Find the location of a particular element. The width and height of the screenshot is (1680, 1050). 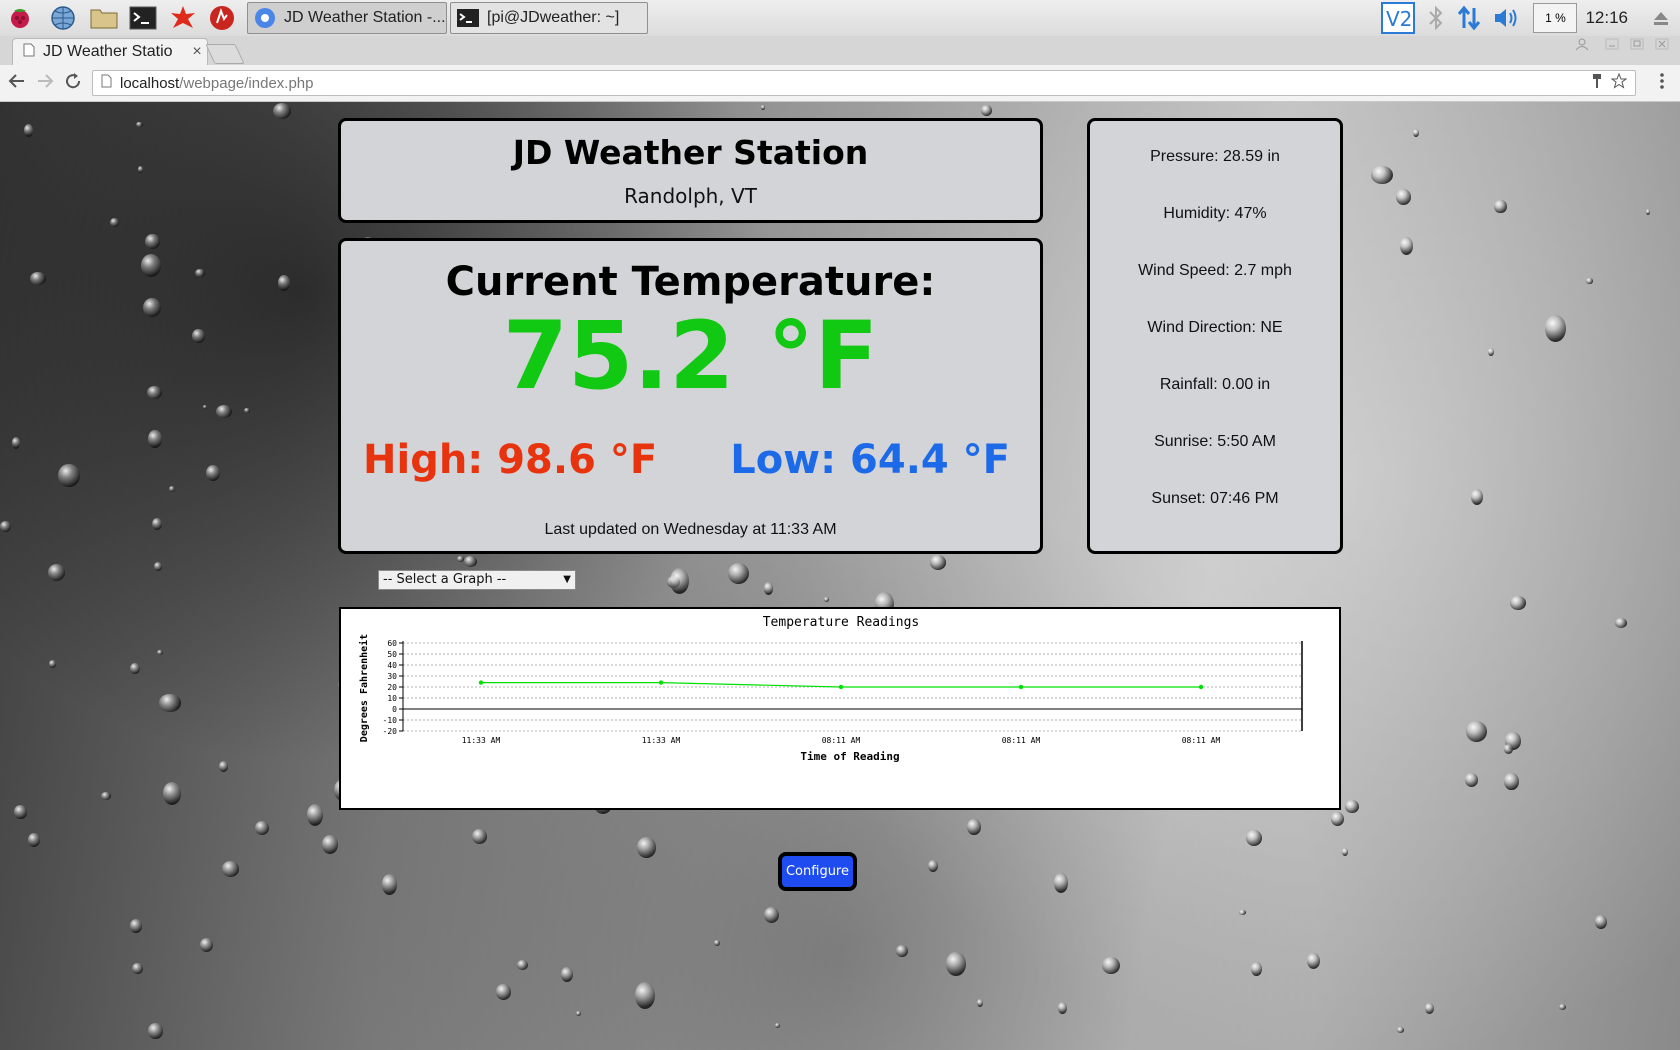

bluetooth-icon is located at coordinates (1436, 18).